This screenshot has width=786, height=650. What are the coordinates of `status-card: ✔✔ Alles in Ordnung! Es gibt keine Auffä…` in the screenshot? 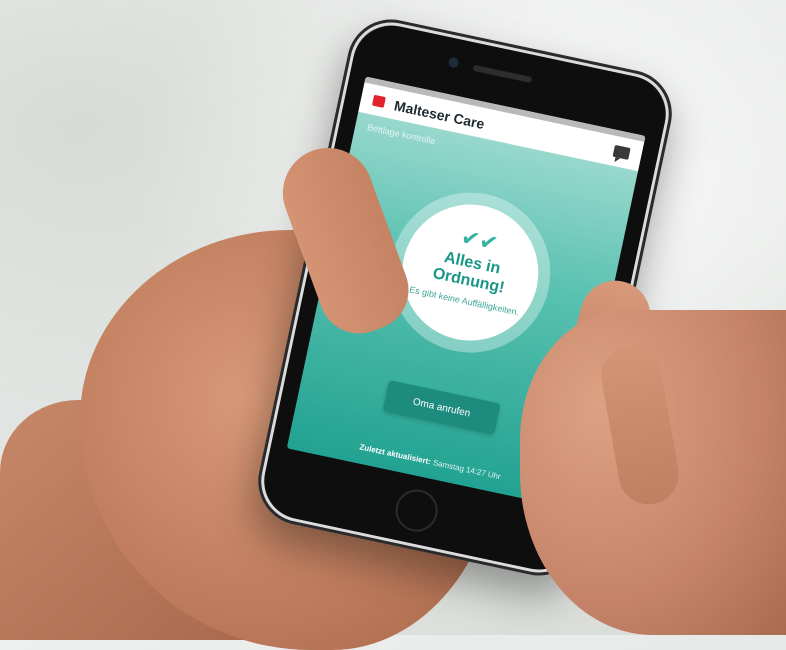 It's located at (470, 272).